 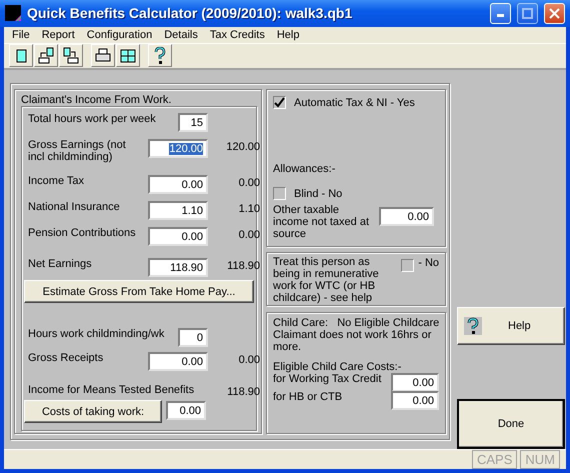 What do you see at coordinates (321, 222) in the screenshot?
I see `field-label: Other taxable income not taxed at source` at bounding box center [321, 222].